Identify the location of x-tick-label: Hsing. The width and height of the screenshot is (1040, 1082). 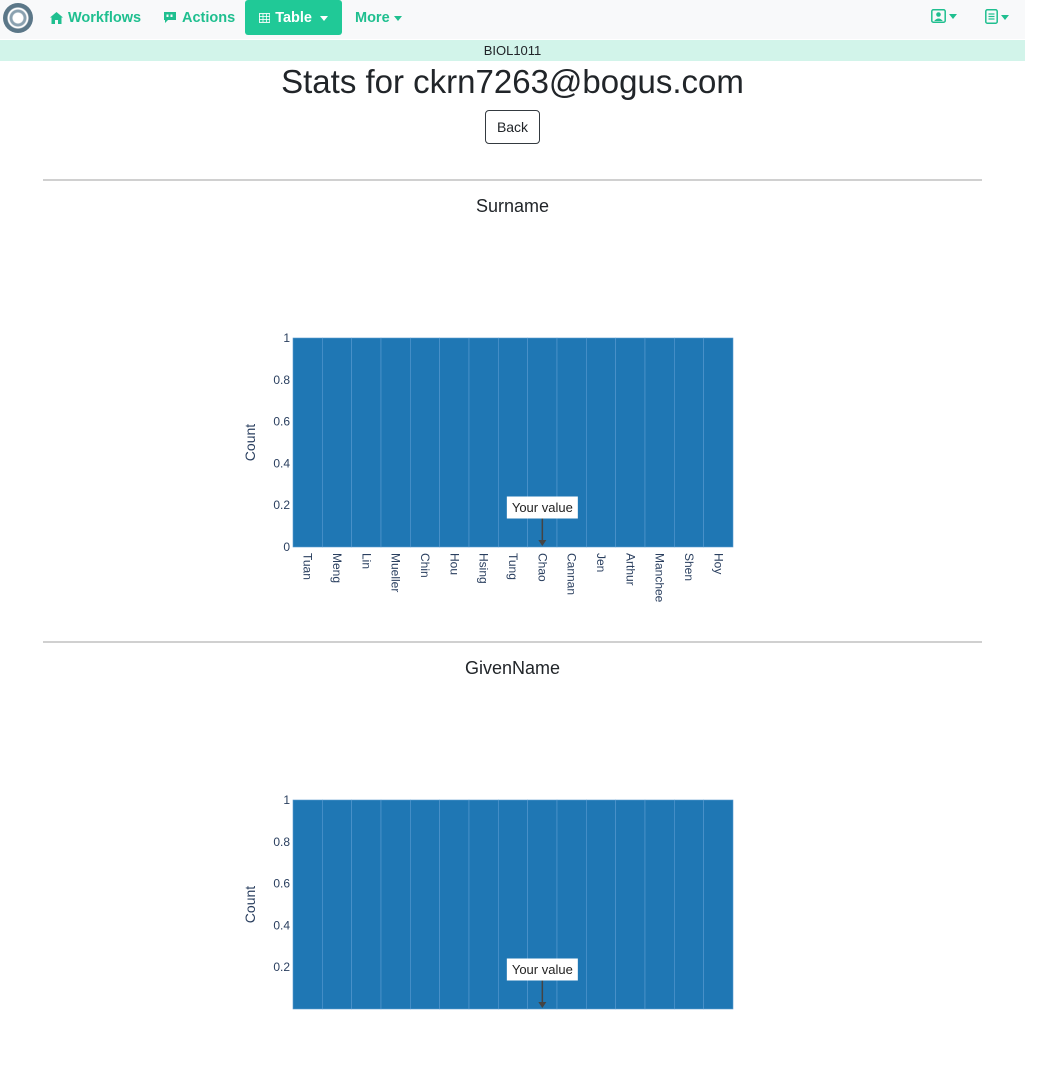
(484, 568).